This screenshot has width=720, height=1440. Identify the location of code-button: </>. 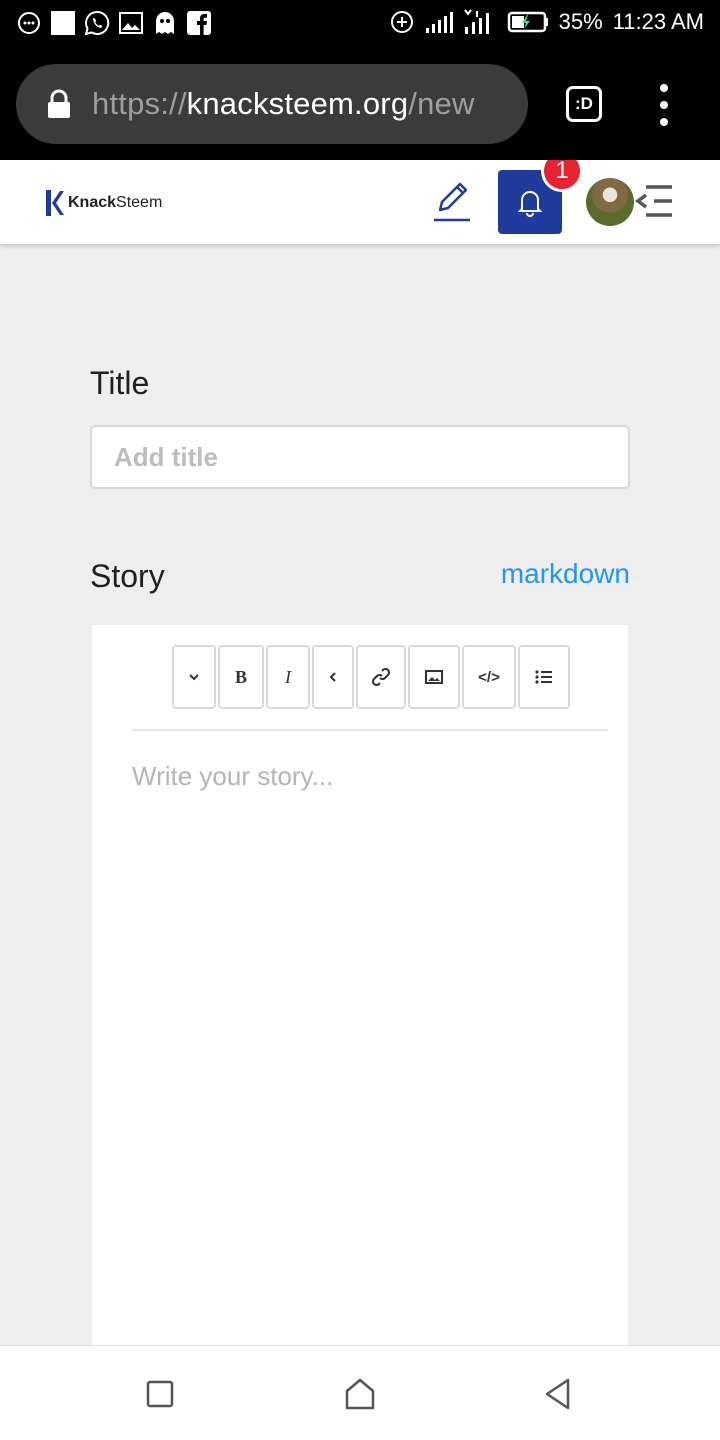
(489, 677).